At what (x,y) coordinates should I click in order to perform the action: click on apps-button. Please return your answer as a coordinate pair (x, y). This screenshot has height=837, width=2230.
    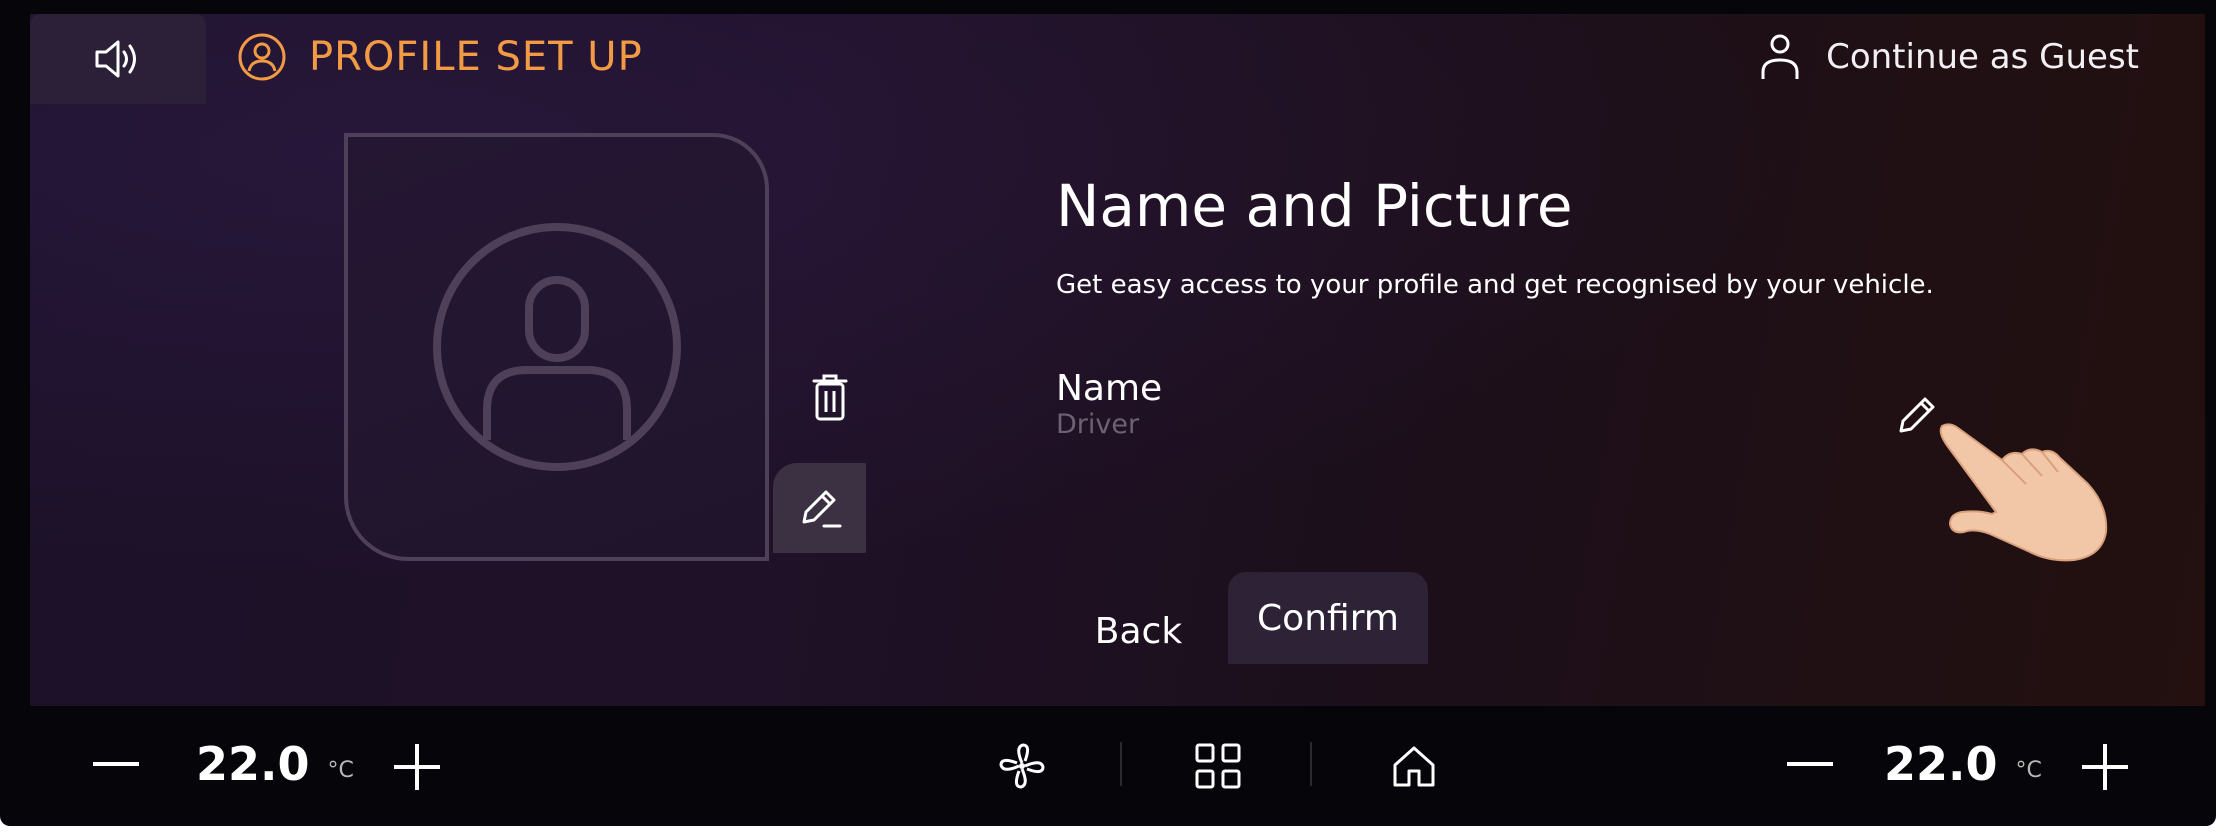
    Looking at the image, I should click on (1218, 766).